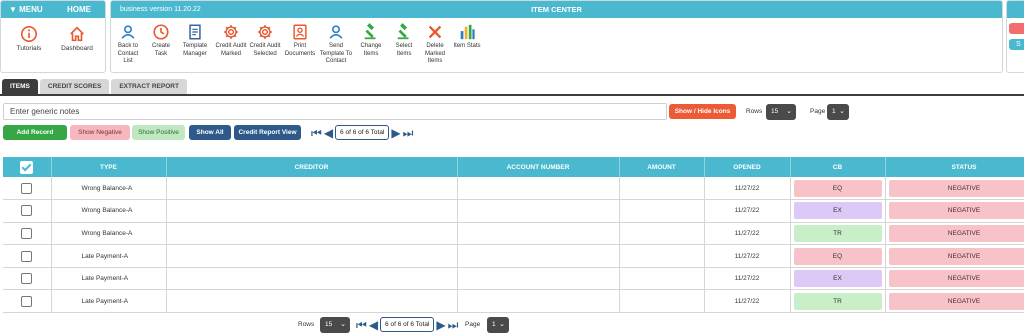 This screenshot has width=1024, height=334. What do you see at coordinates (838, 167) in the screenshot?
I see `column-header-cb: CB` at bounding box center [838, 167].